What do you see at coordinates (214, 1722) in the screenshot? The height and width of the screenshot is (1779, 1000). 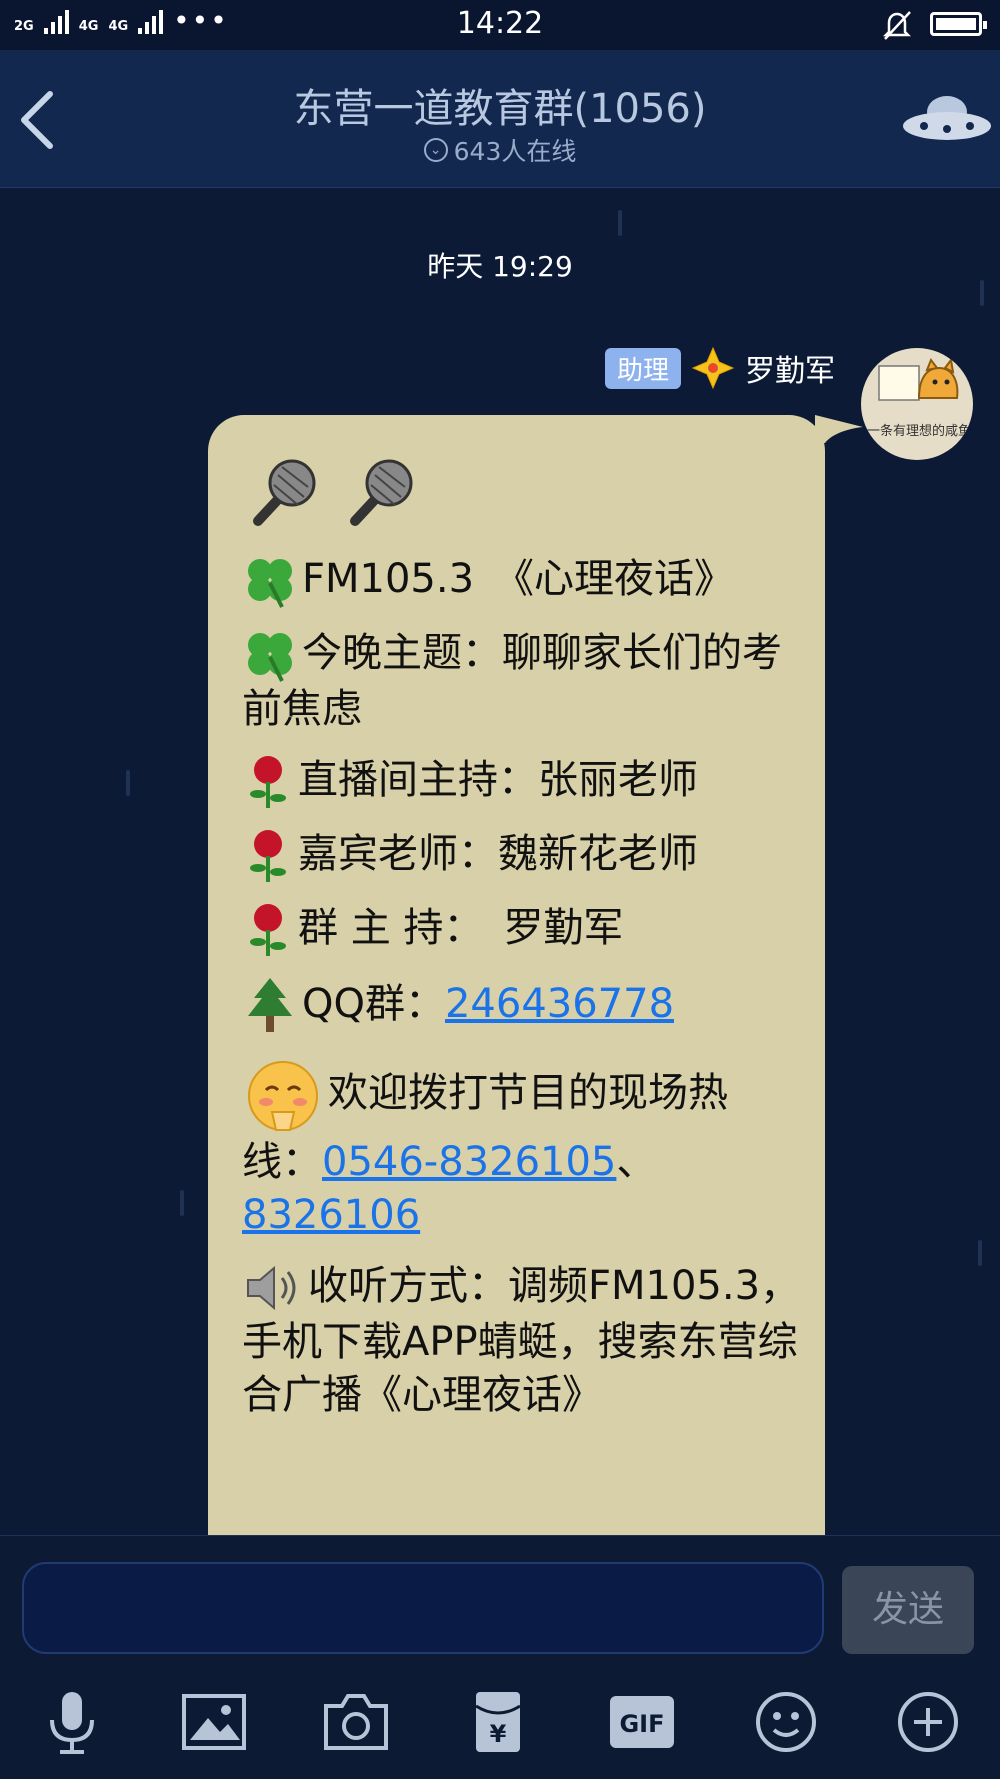 I see `image-icon` at bounding box center [214, 1722].